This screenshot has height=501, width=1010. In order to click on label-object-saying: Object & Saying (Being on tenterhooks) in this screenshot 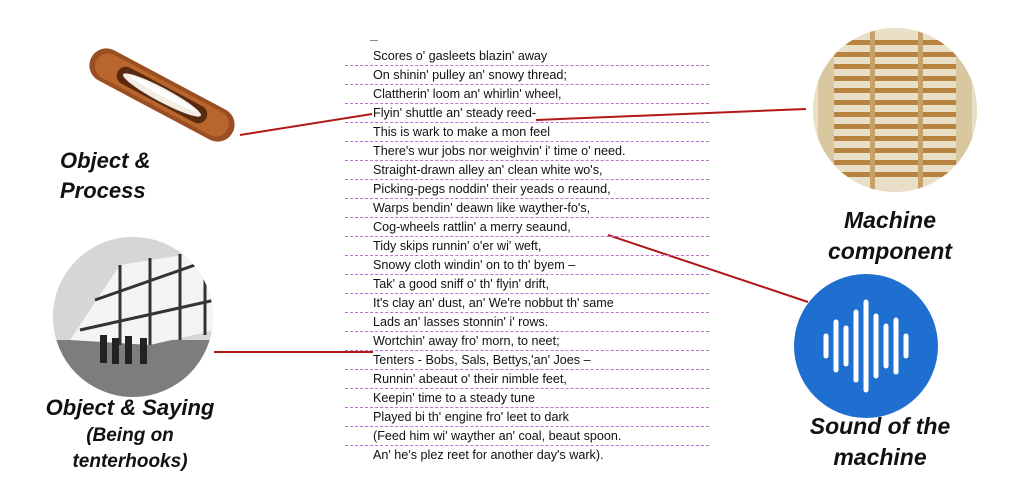, I will do `click(130, 434)`.